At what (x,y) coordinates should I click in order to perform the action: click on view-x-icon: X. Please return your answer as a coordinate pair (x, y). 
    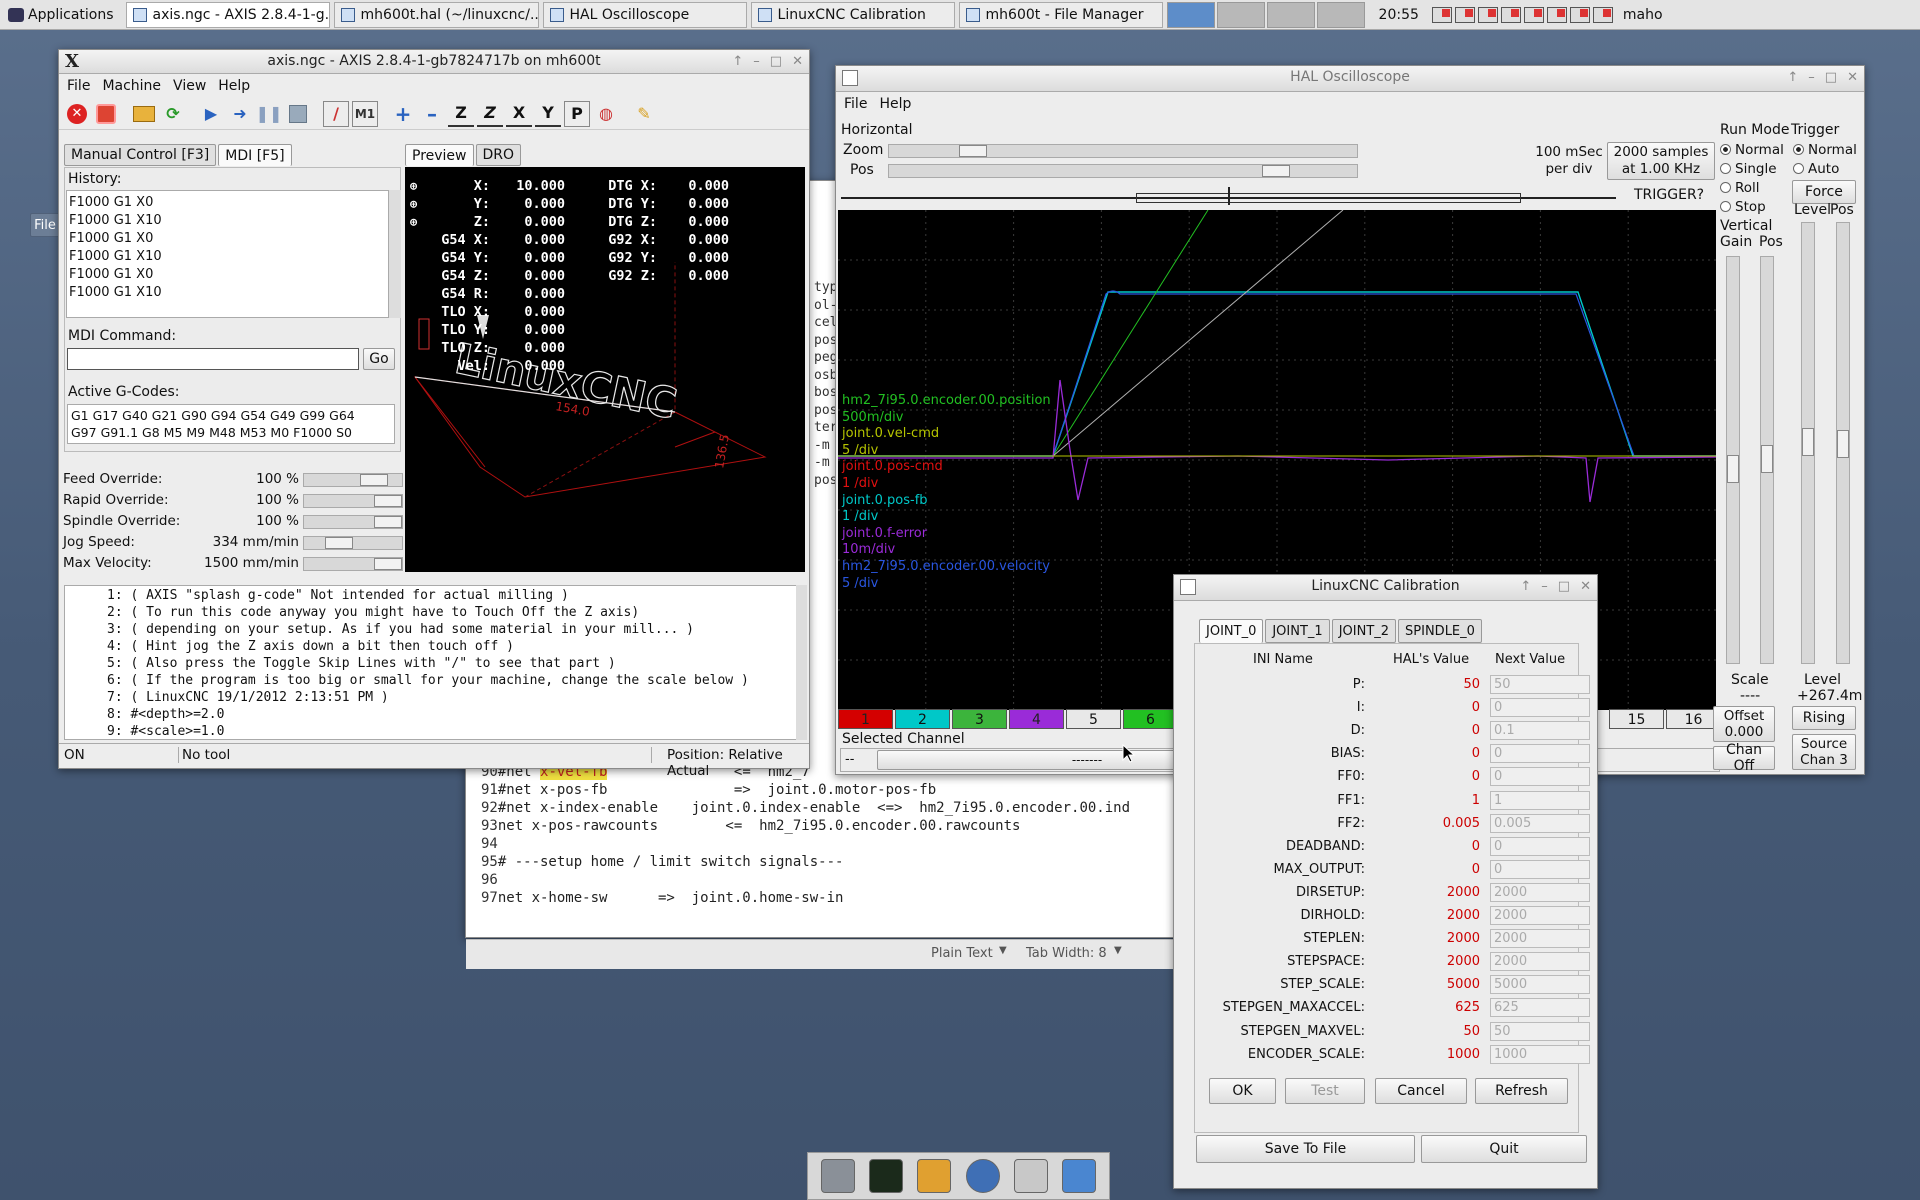
    Looking at the image, I should click on (519, 114).